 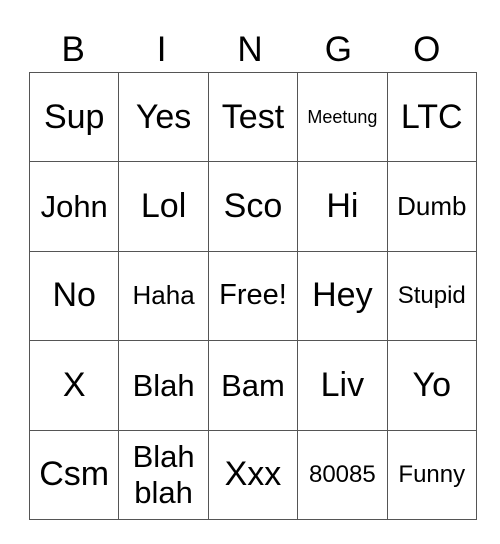 I want to click on header-letter-g: G, so click(x=338, y=49).